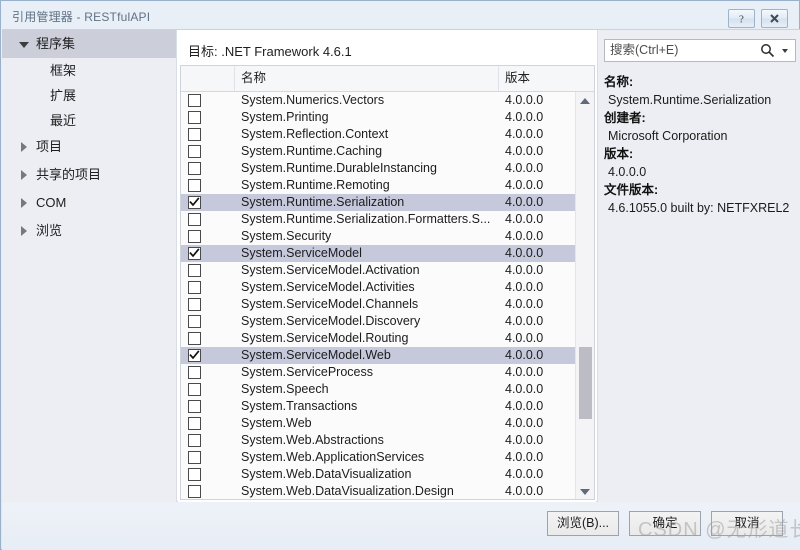  Describe the element at coordinates (378, 372) in the screenshot. I see `table-row: System.ServiceProcess 4.0.0.0` at that location.